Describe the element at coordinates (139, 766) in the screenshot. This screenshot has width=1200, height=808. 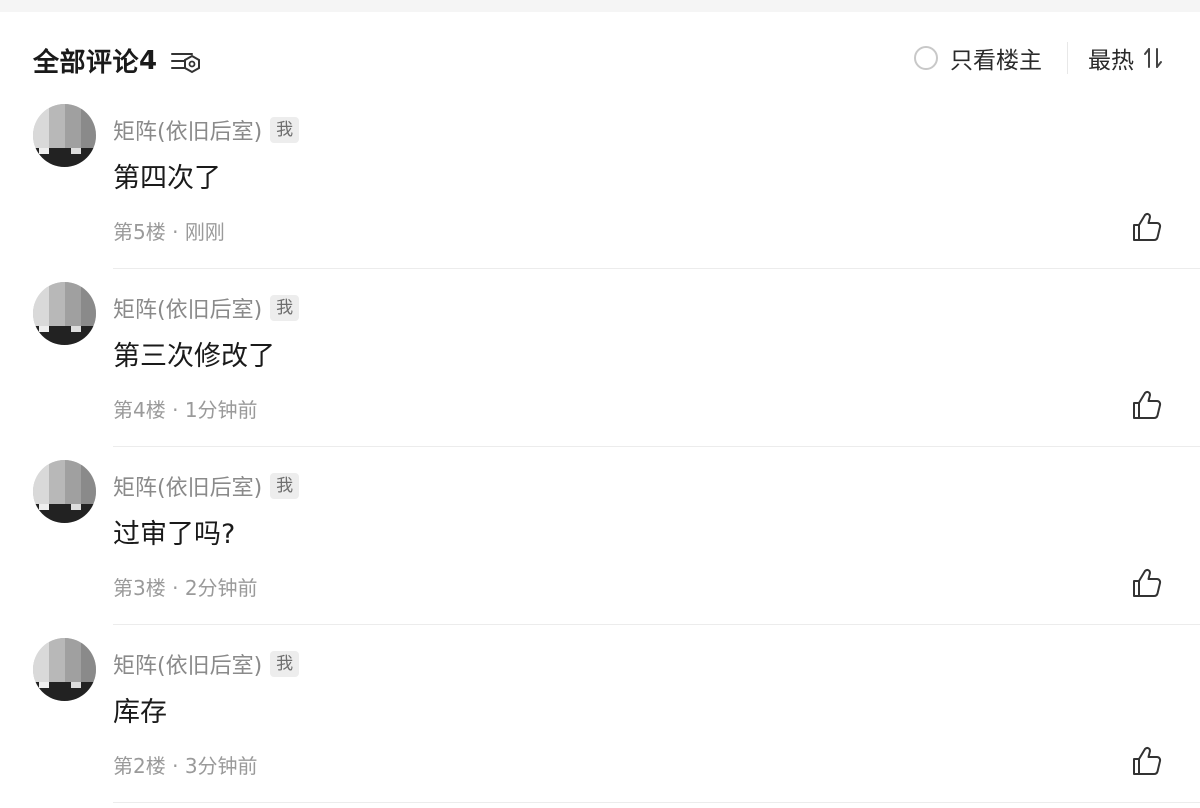
I see `floor-number: 第2楼` at that location.